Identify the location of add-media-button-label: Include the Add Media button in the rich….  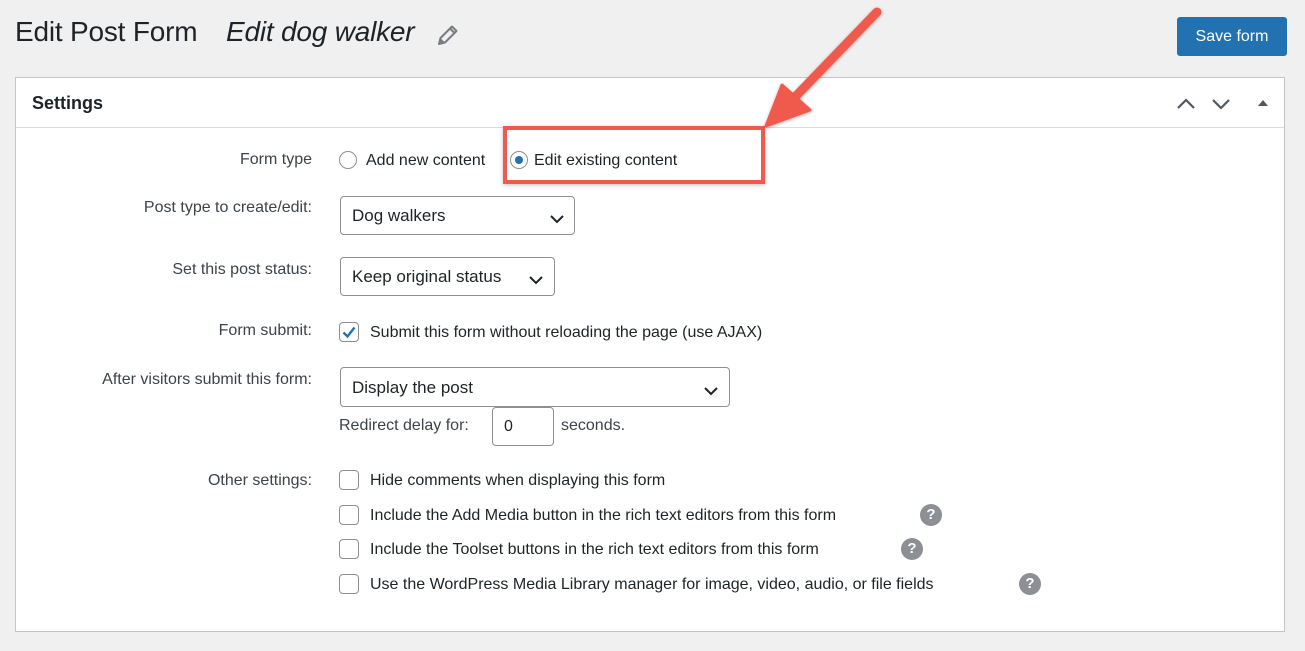
(603, 515).